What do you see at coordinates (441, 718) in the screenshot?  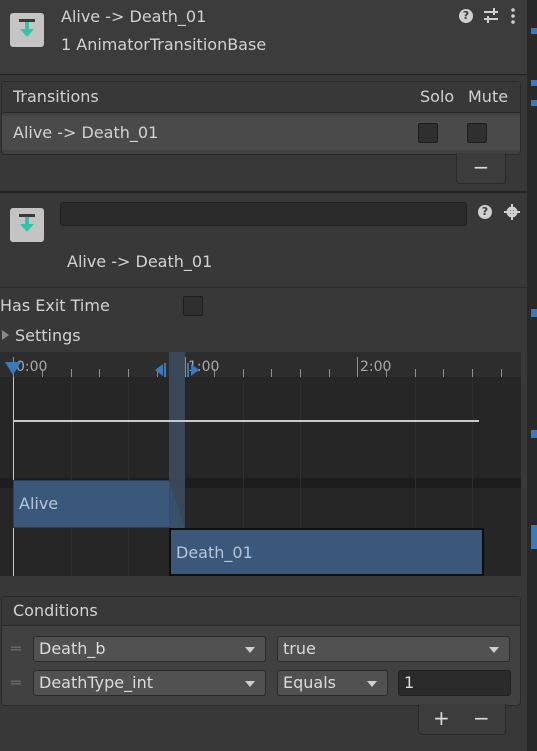 I see `add-condition-button: +` at bounding box center [441, 718].